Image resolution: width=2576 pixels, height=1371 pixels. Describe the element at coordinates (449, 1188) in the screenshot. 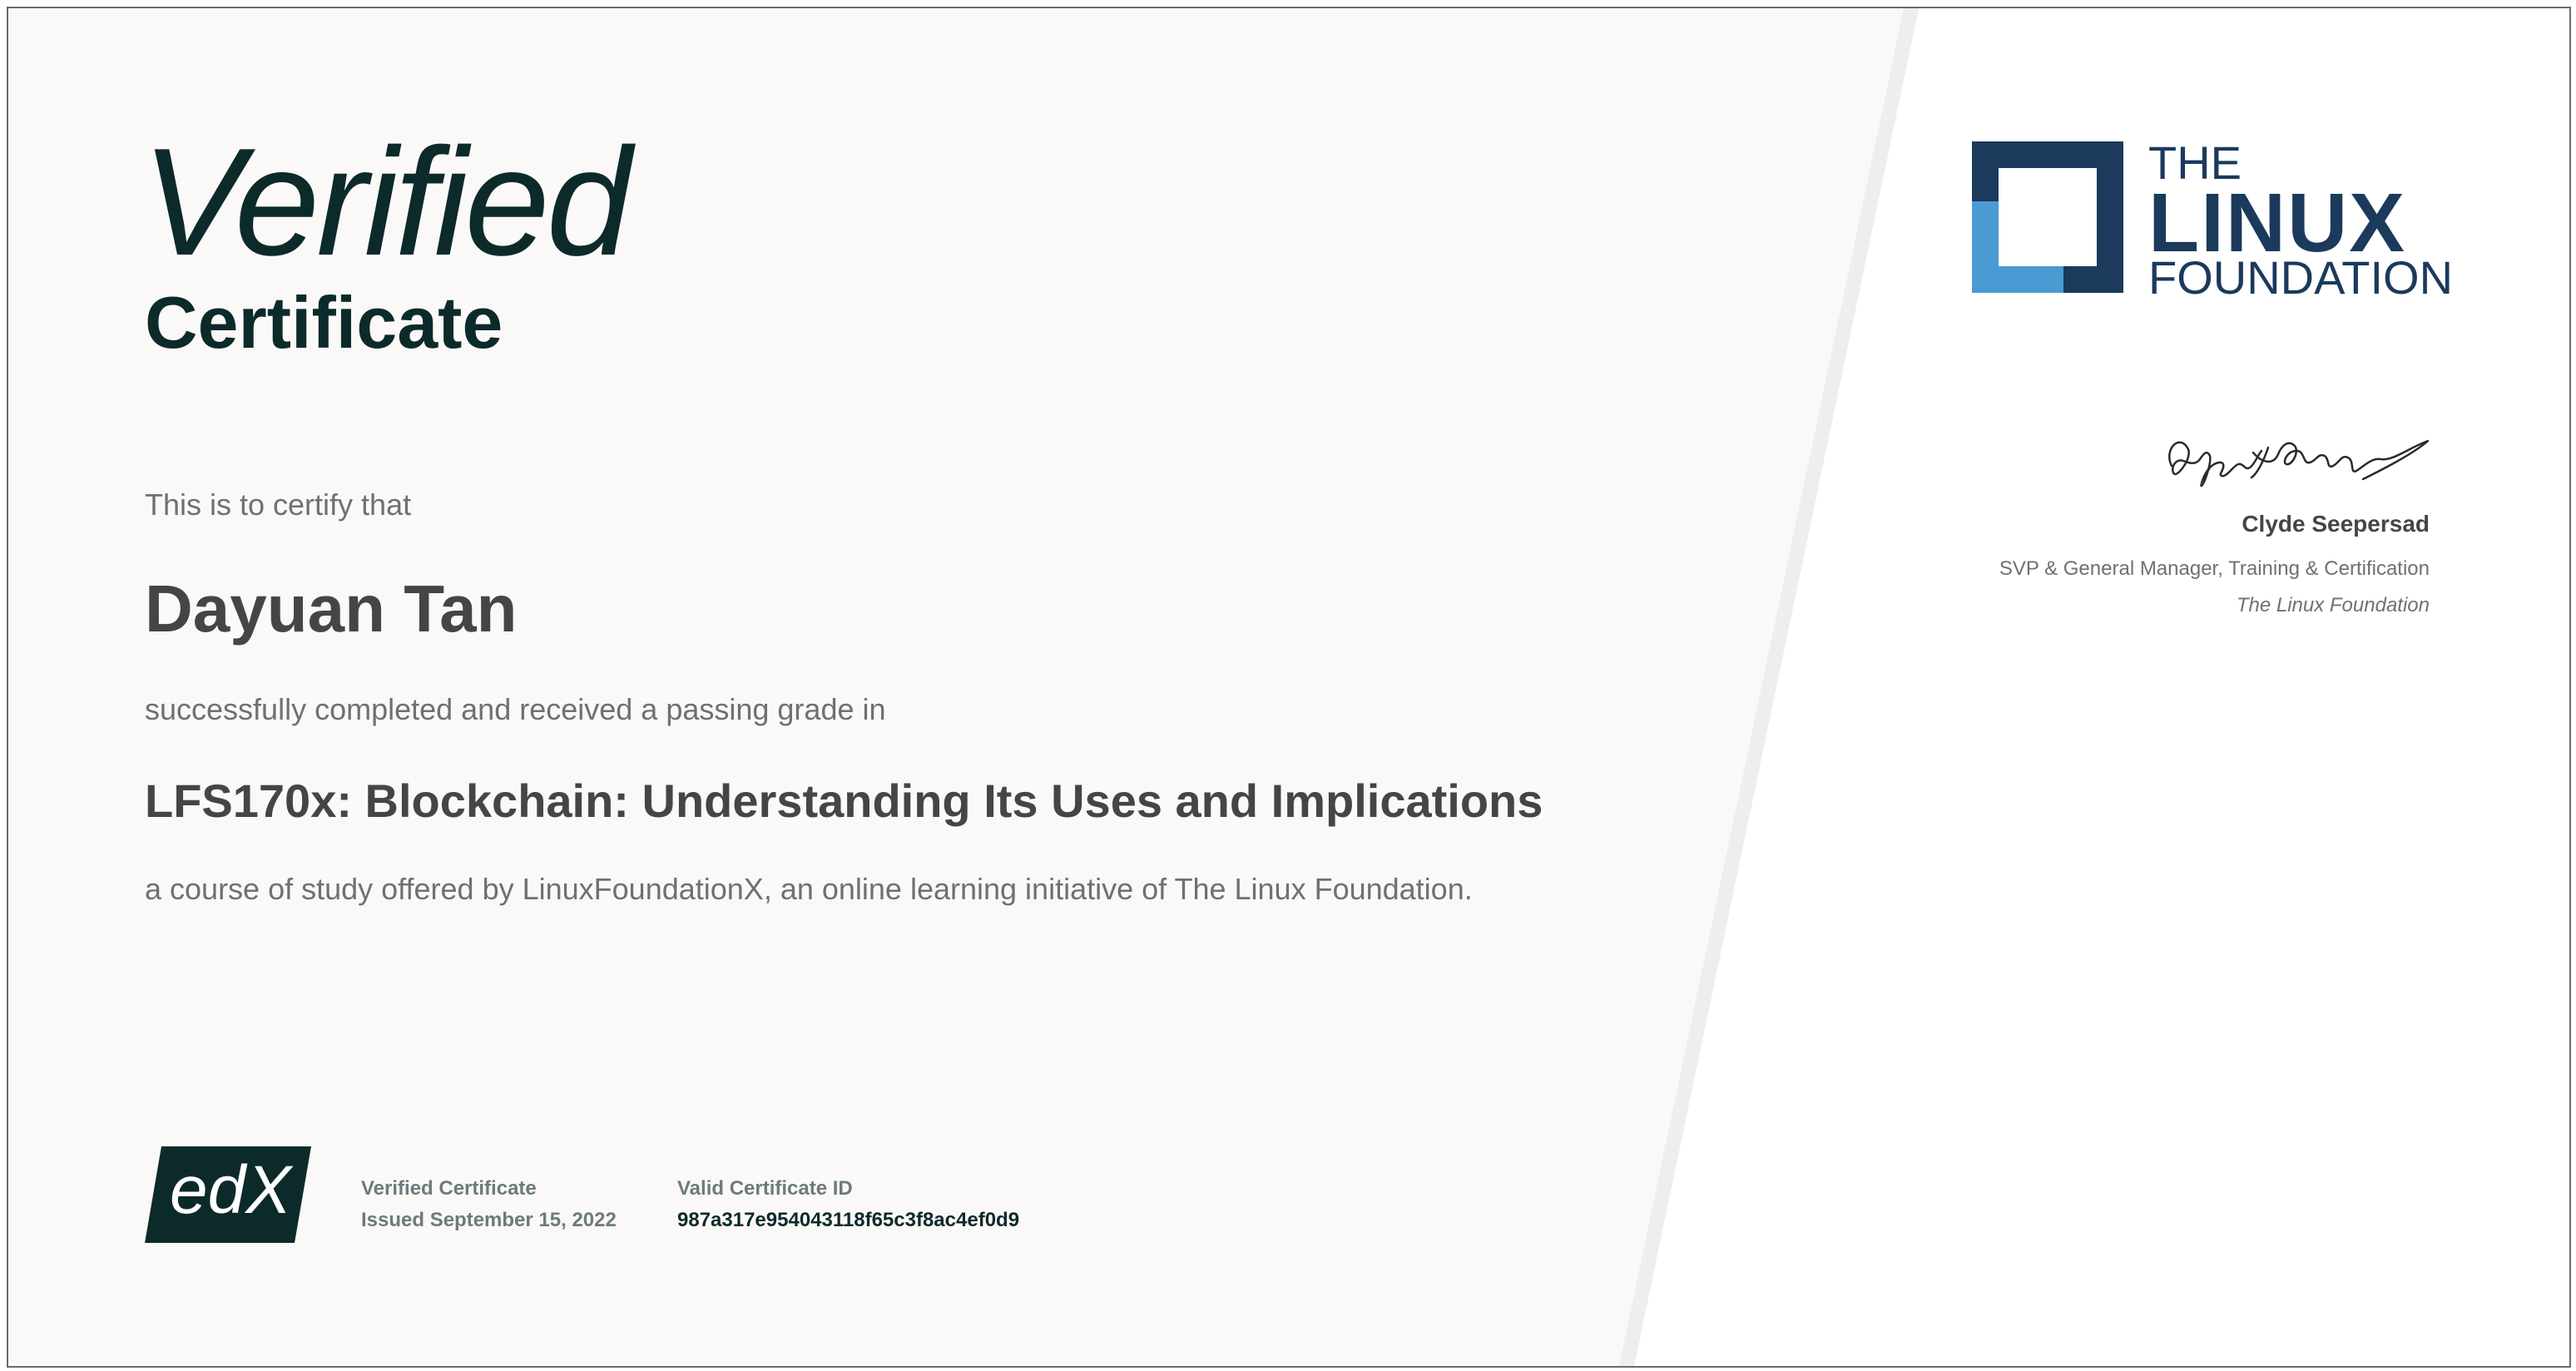

I see `certificate-type-label: Verified Certificate` at that location.